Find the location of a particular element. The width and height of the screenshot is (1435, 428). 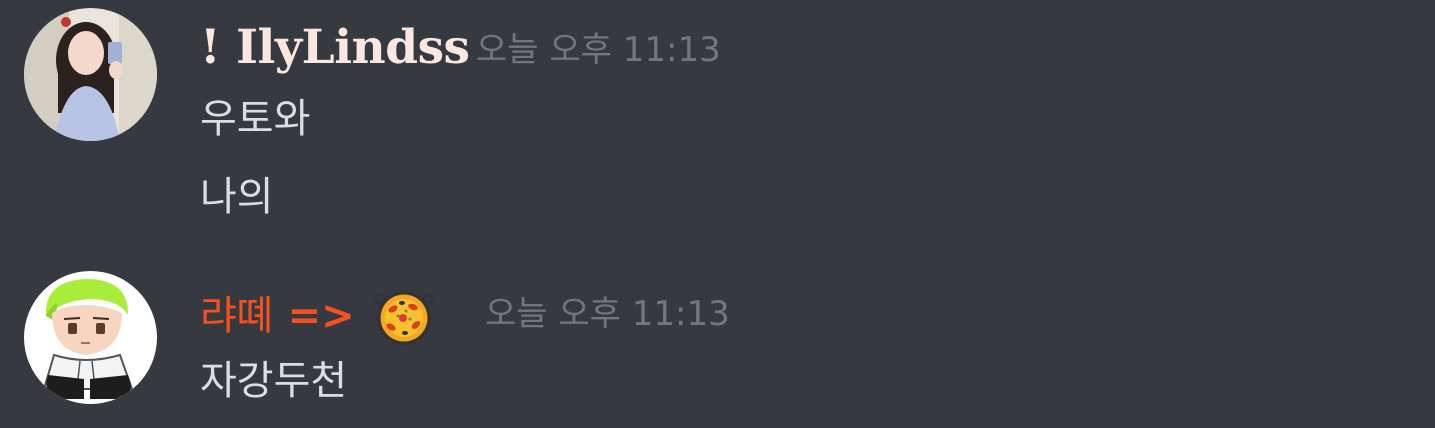

message-text: 자강두천 is located at coordinates (274, 381).